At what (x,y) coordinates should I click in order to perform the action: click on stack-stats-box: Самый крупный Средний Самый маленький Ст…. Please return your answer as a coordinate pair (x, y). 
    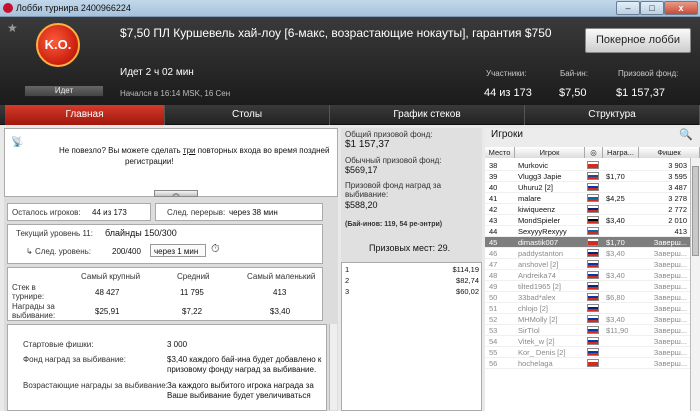
    Looking at the image, I should click on (165, 294).